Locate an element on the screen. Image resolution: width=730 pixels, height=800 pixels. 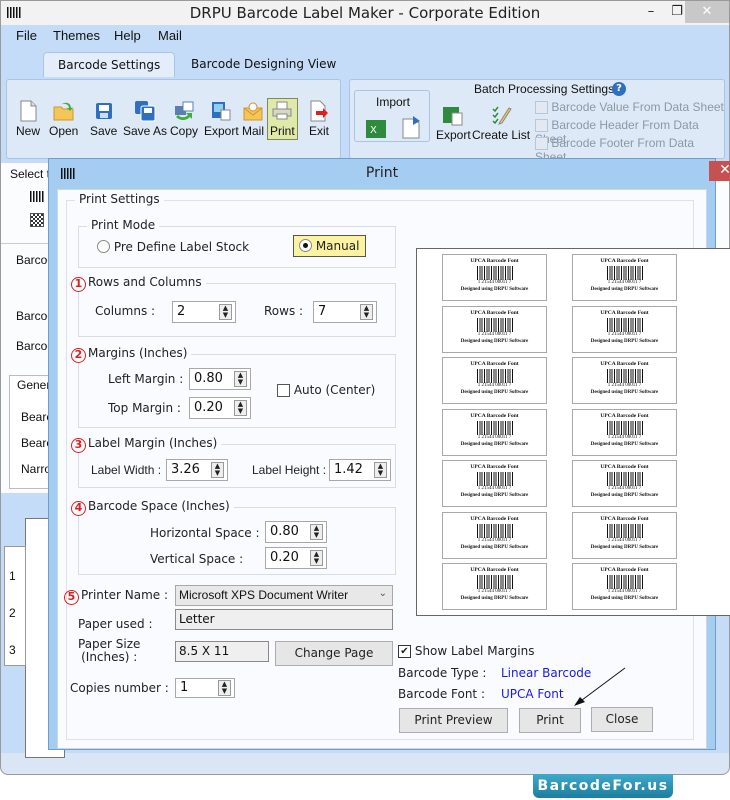
toolbar-print-button: Print is located at coordinates (282, 119).